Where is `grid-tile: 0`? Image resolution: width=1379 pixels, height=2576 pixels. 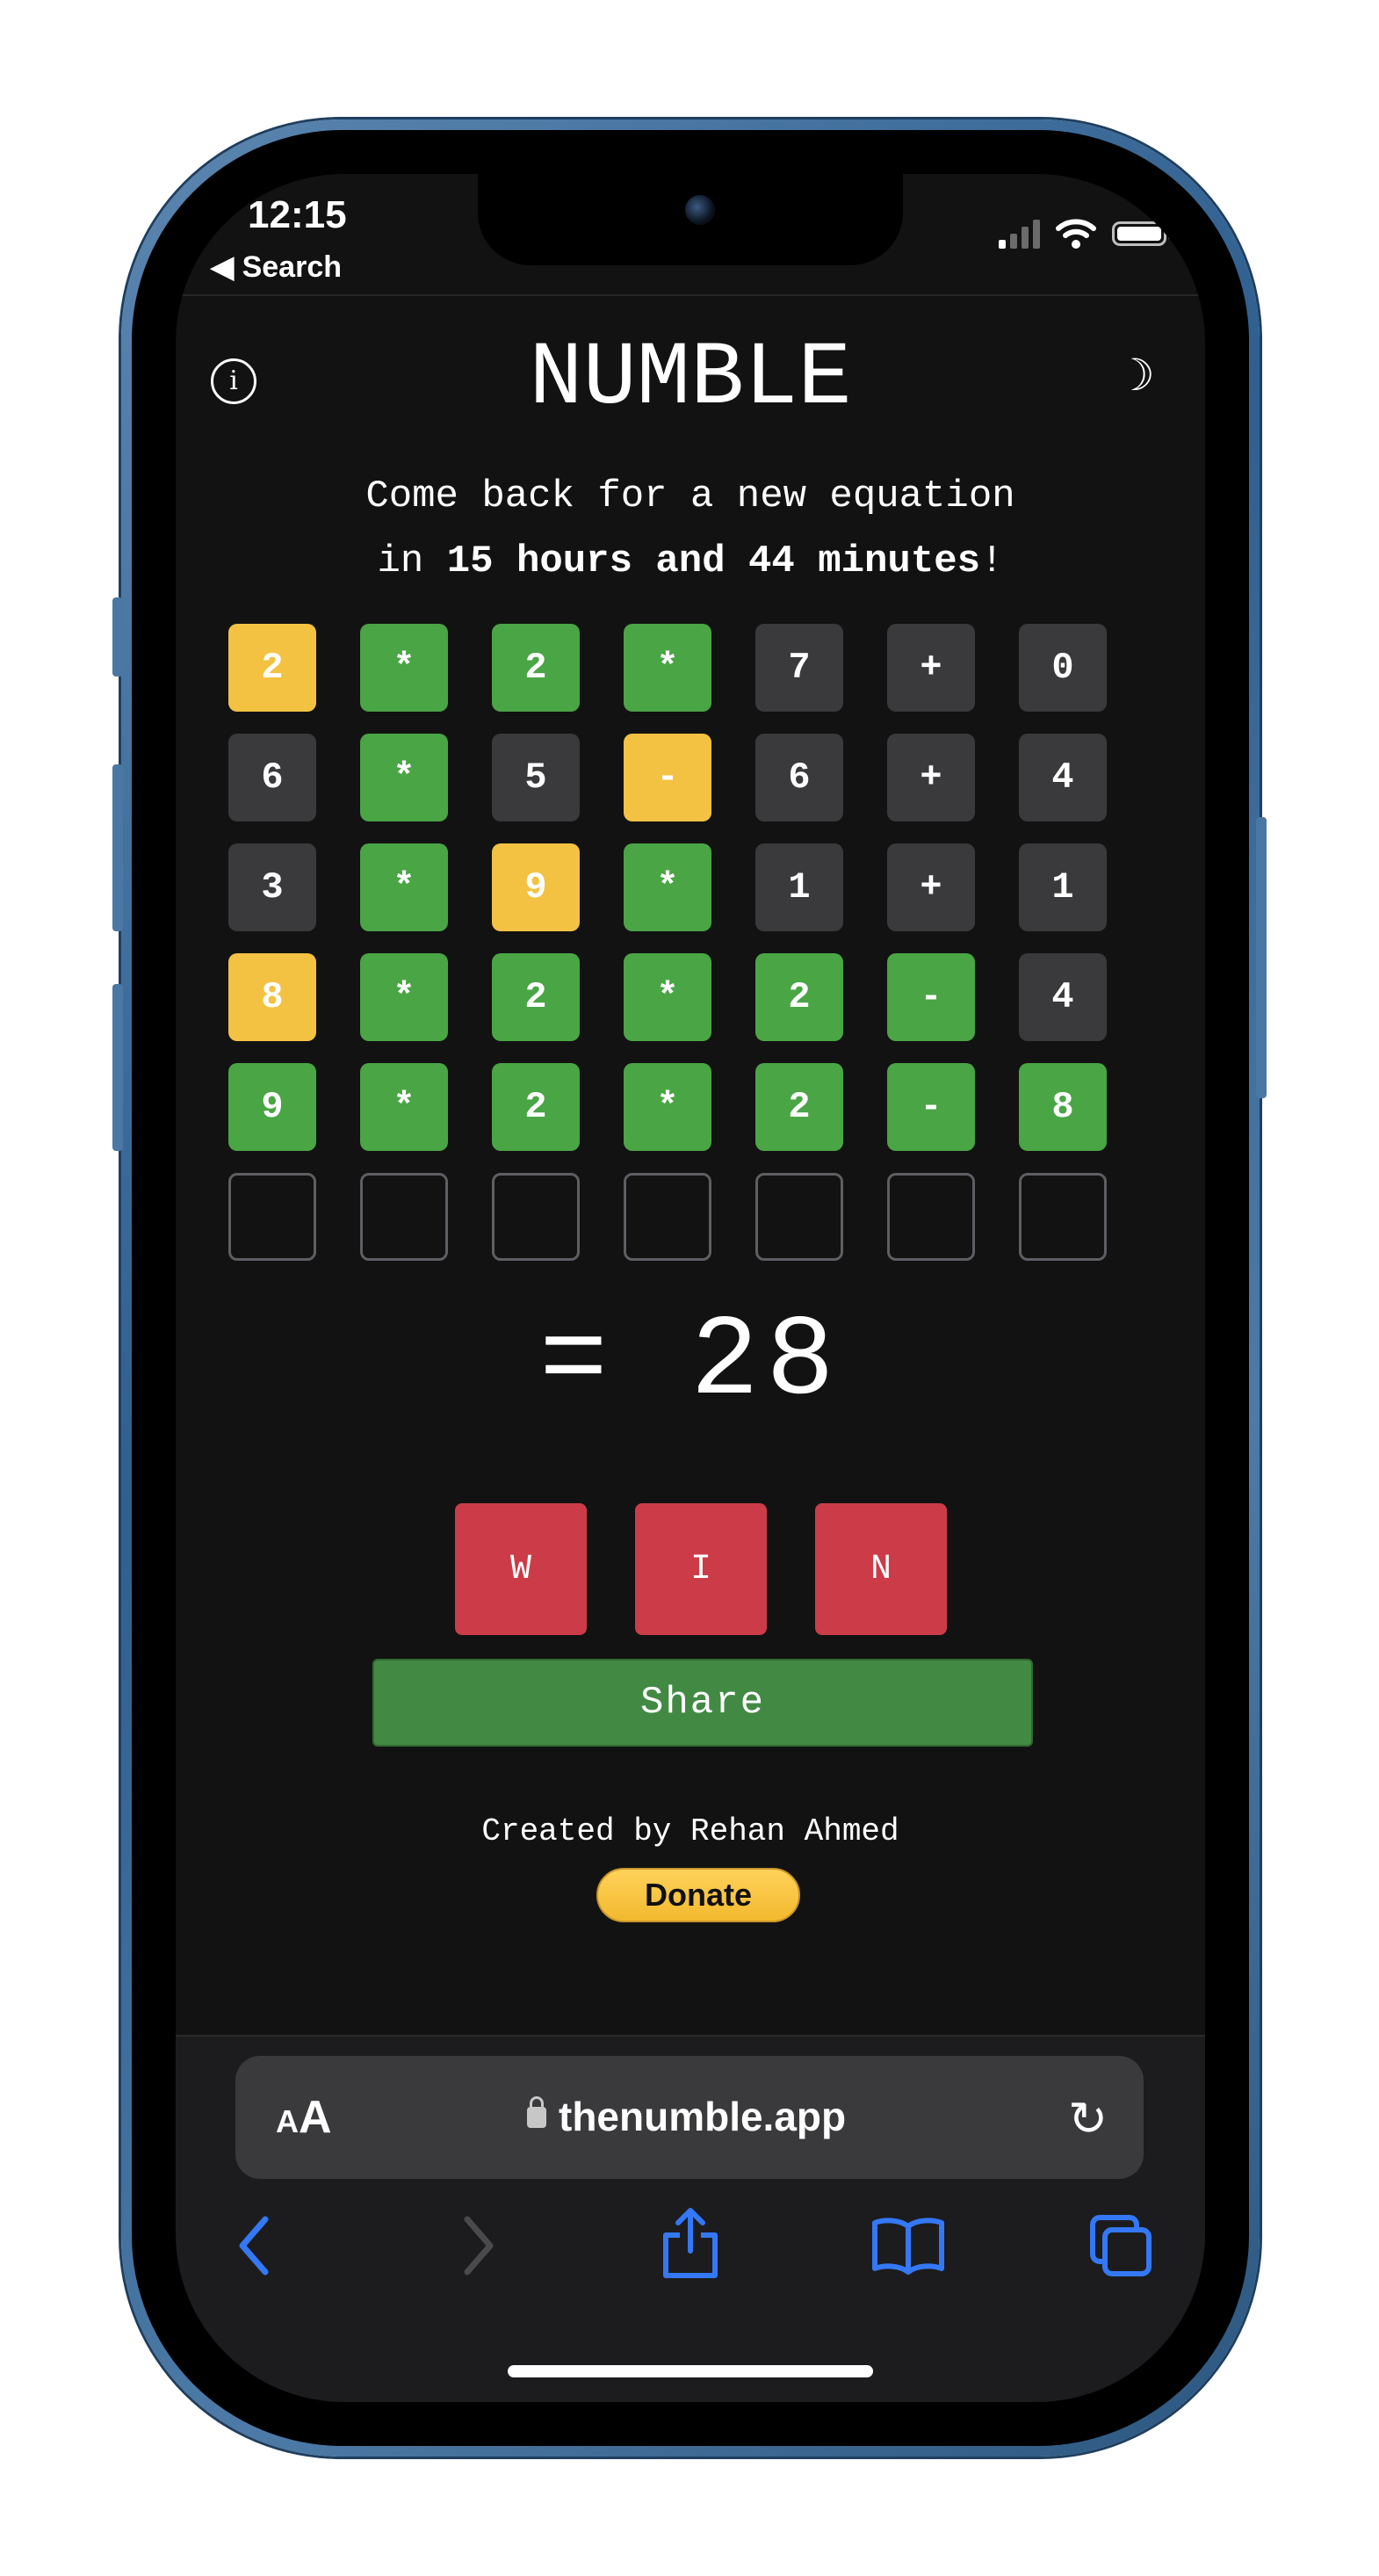 grid-tile: 0 is located at coordinates (1063, 668).